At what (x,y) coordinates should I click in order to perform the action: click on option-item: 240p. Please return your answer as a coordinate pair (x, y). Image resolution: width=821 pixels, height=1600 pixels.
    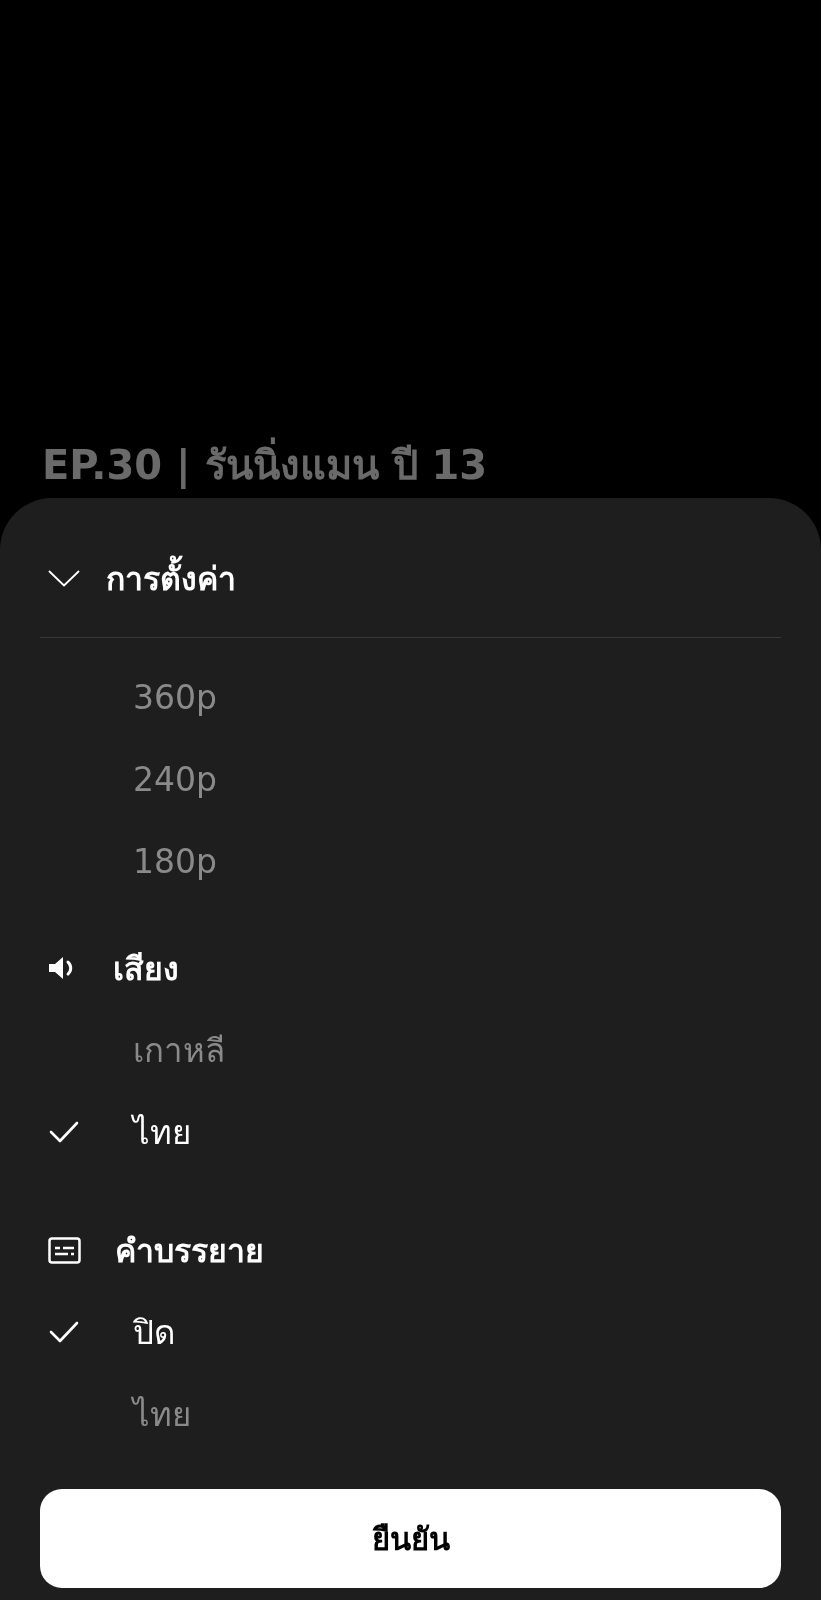
    Looking at the image, I should click on (175, 779).